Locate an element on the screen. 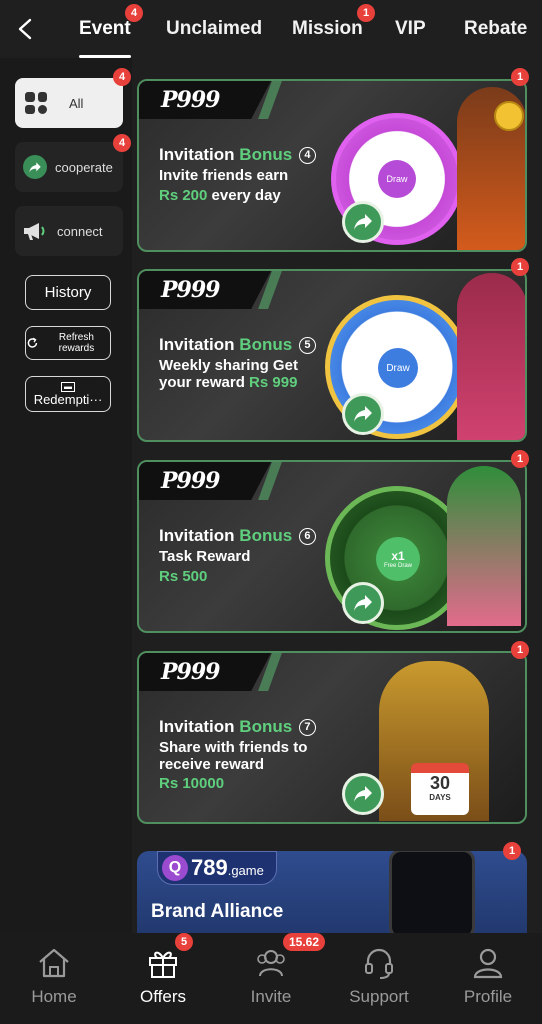 Image resolution: width=542 pixels, height=1024 pixels. brand-alliance-card: Q 789.game Brand Alliance is located at coordinates (332, 892).